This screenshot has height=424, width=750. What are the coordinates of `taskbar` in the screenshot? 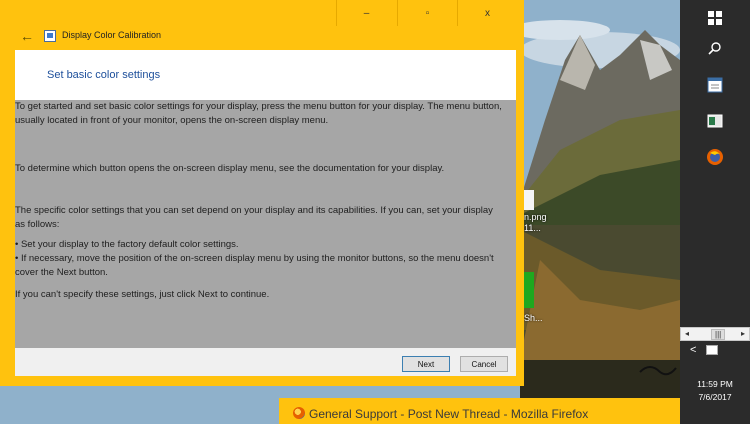 It's located at (715, 212).